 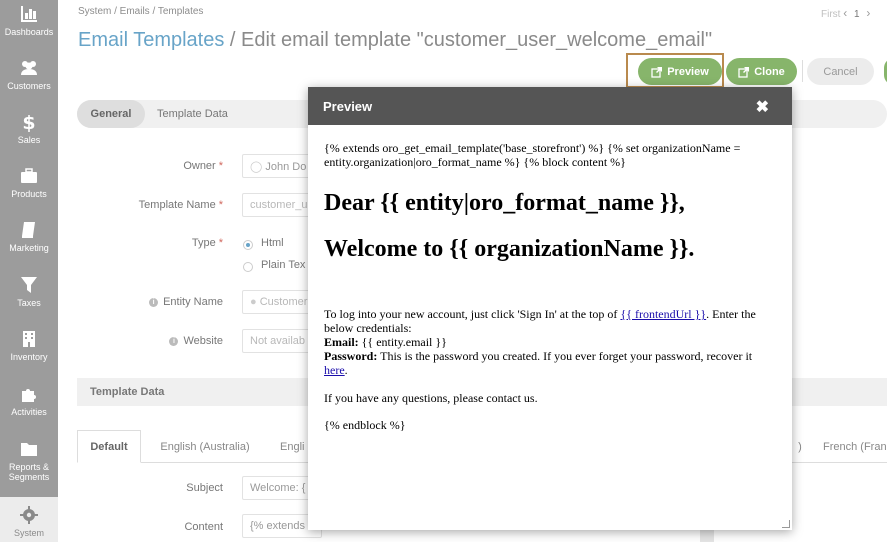 What do you see at coordinates (253, 302) in the screenshot?
I see `user-icon: ●` at bounding box center [253, 302].